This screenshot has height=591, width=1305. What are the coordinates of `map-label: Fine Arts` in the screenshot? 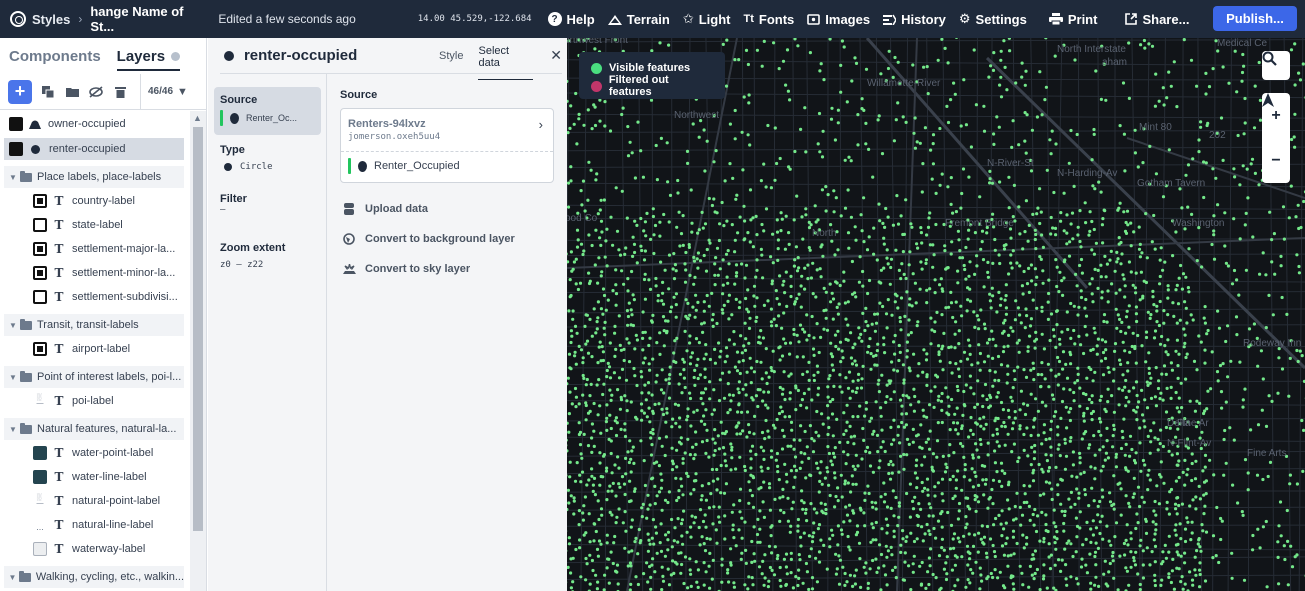 It's located at (1267, 453).